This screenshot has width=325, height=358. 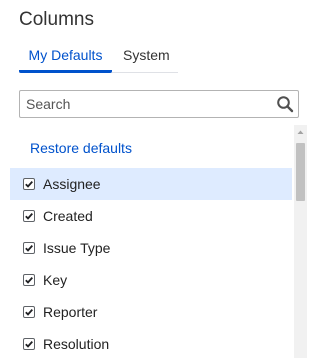 I want to click on column-item-key: Key, so click(x=151, y=280).